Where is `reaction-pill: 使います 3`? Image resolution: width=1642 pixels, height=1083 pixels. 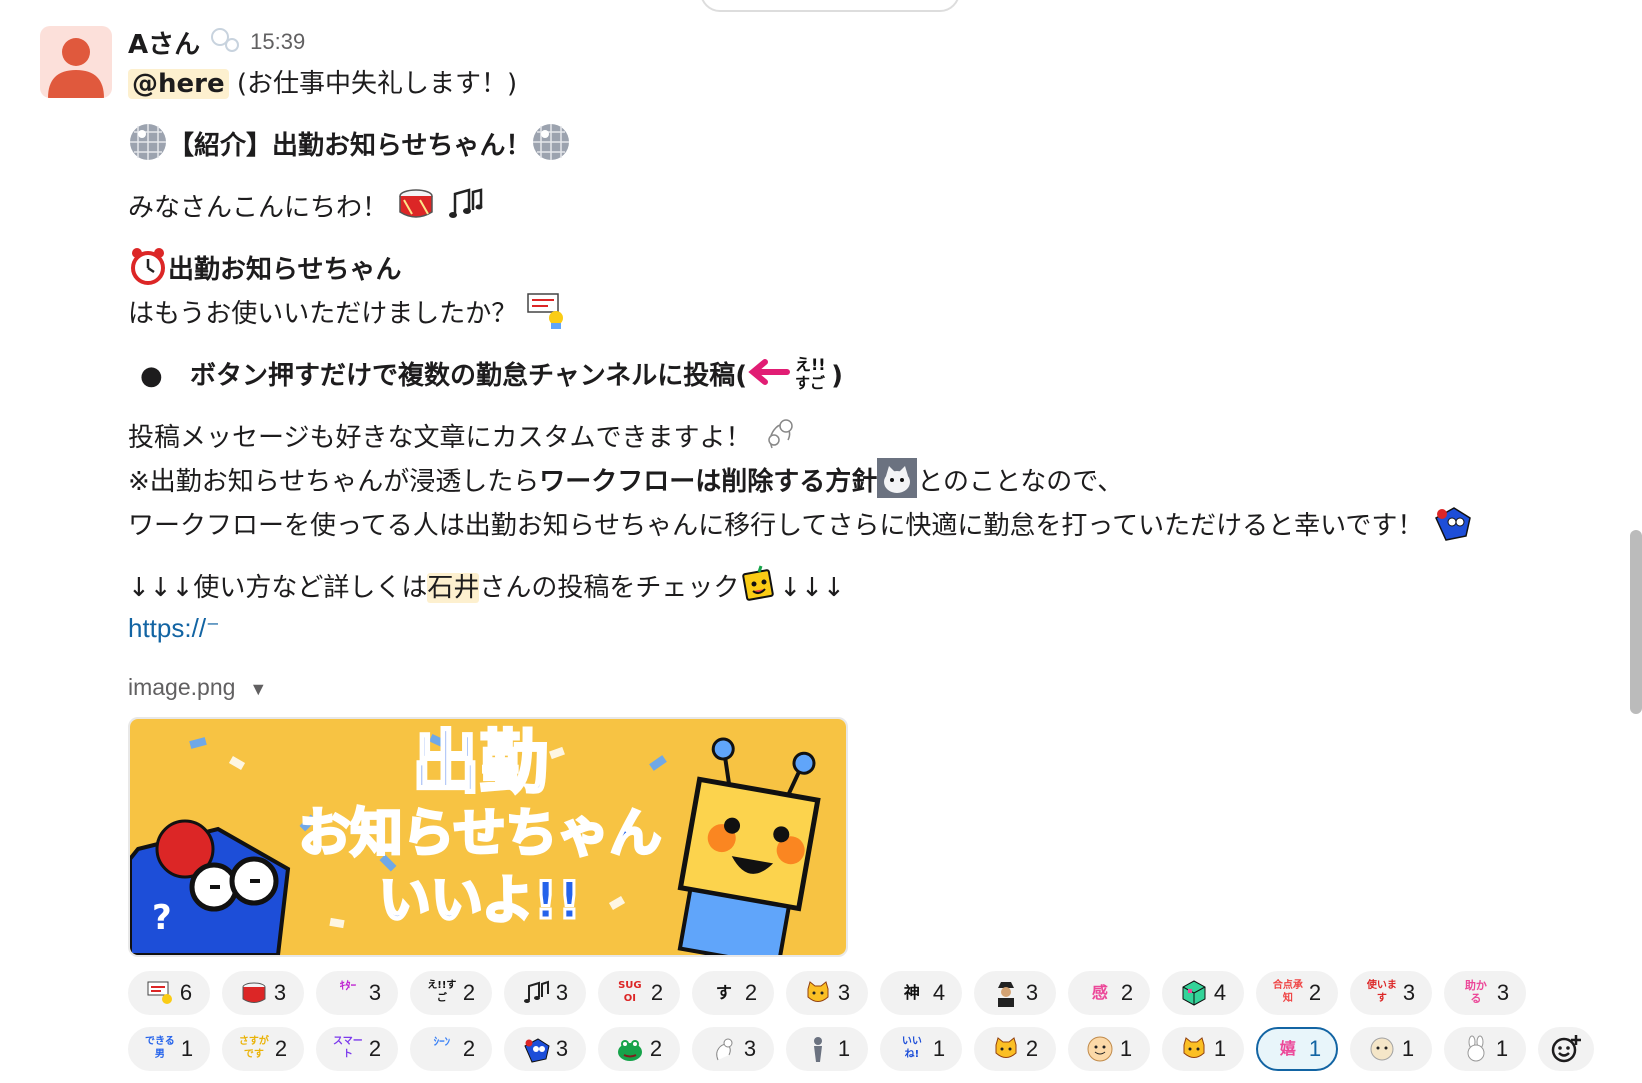
reaction-pill: 使います 3 is located at coordinates (1391, 993).